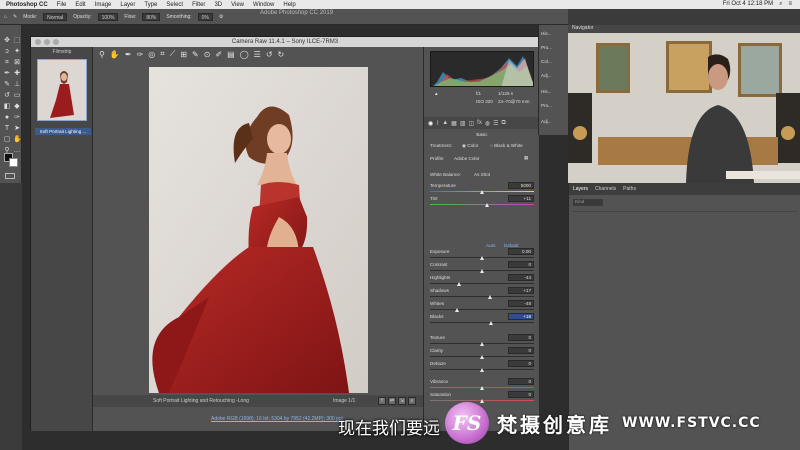  Describe the element at coordinates (17, 74) in the screenshot. I see `heal-tool-icon: ✚` at that location.